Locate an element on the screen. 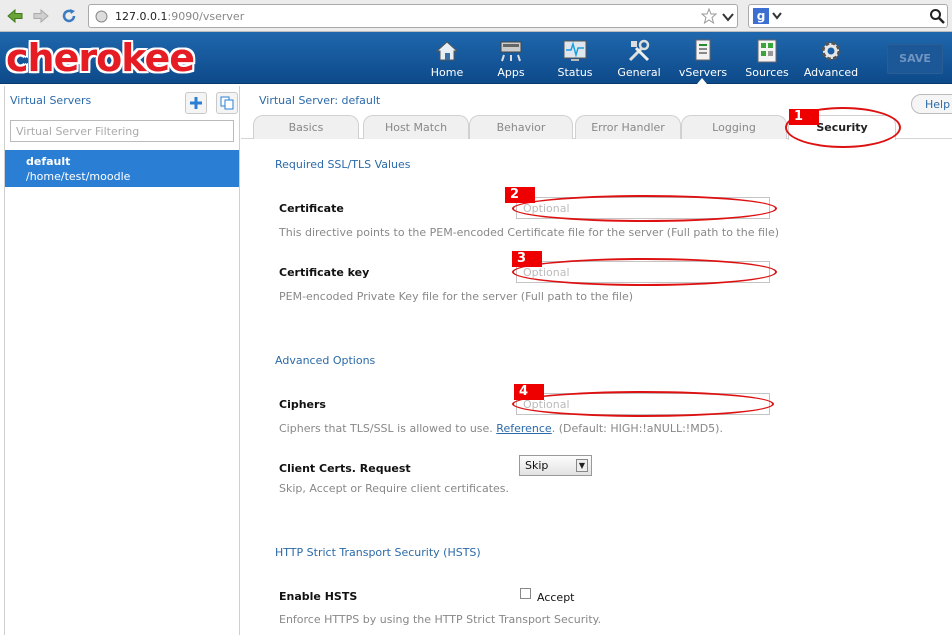 The width and height of the screenshot is (952, 635). bookmark-star-icon is located at coordinates (709, 16).